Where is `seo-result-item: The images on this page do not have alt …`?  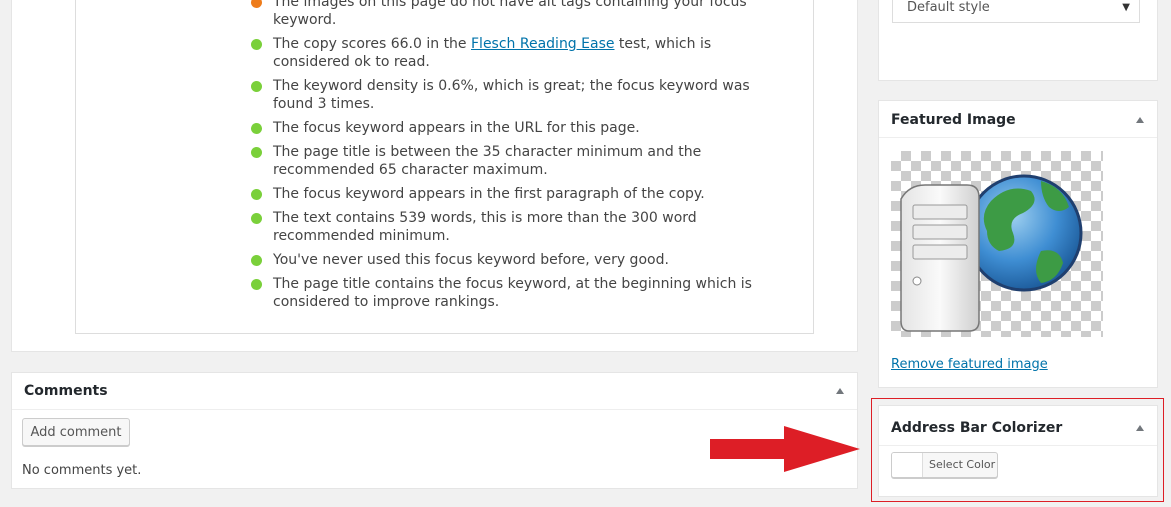
seo-result-item: The images on this page do not have alt … is located at coordinates (510, 14).